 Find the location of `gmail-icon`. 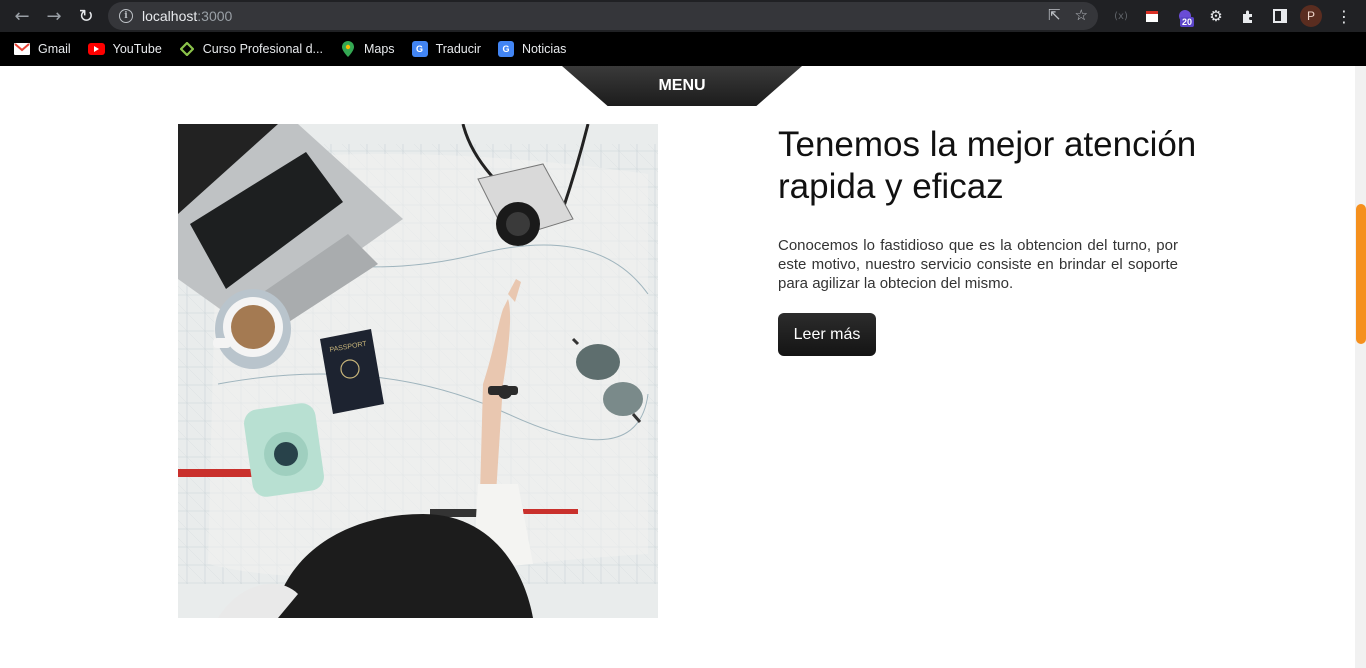

gmail-icon is located at coordinates (22, 49).